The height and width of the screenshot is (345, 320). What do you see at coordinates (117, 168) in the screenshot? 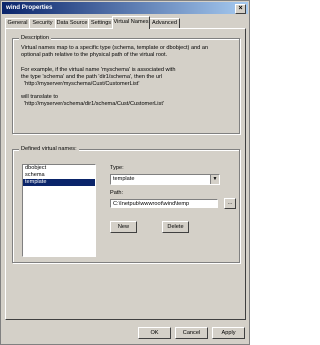
I see `type-label: Type:` at bounding box center [117, 168].